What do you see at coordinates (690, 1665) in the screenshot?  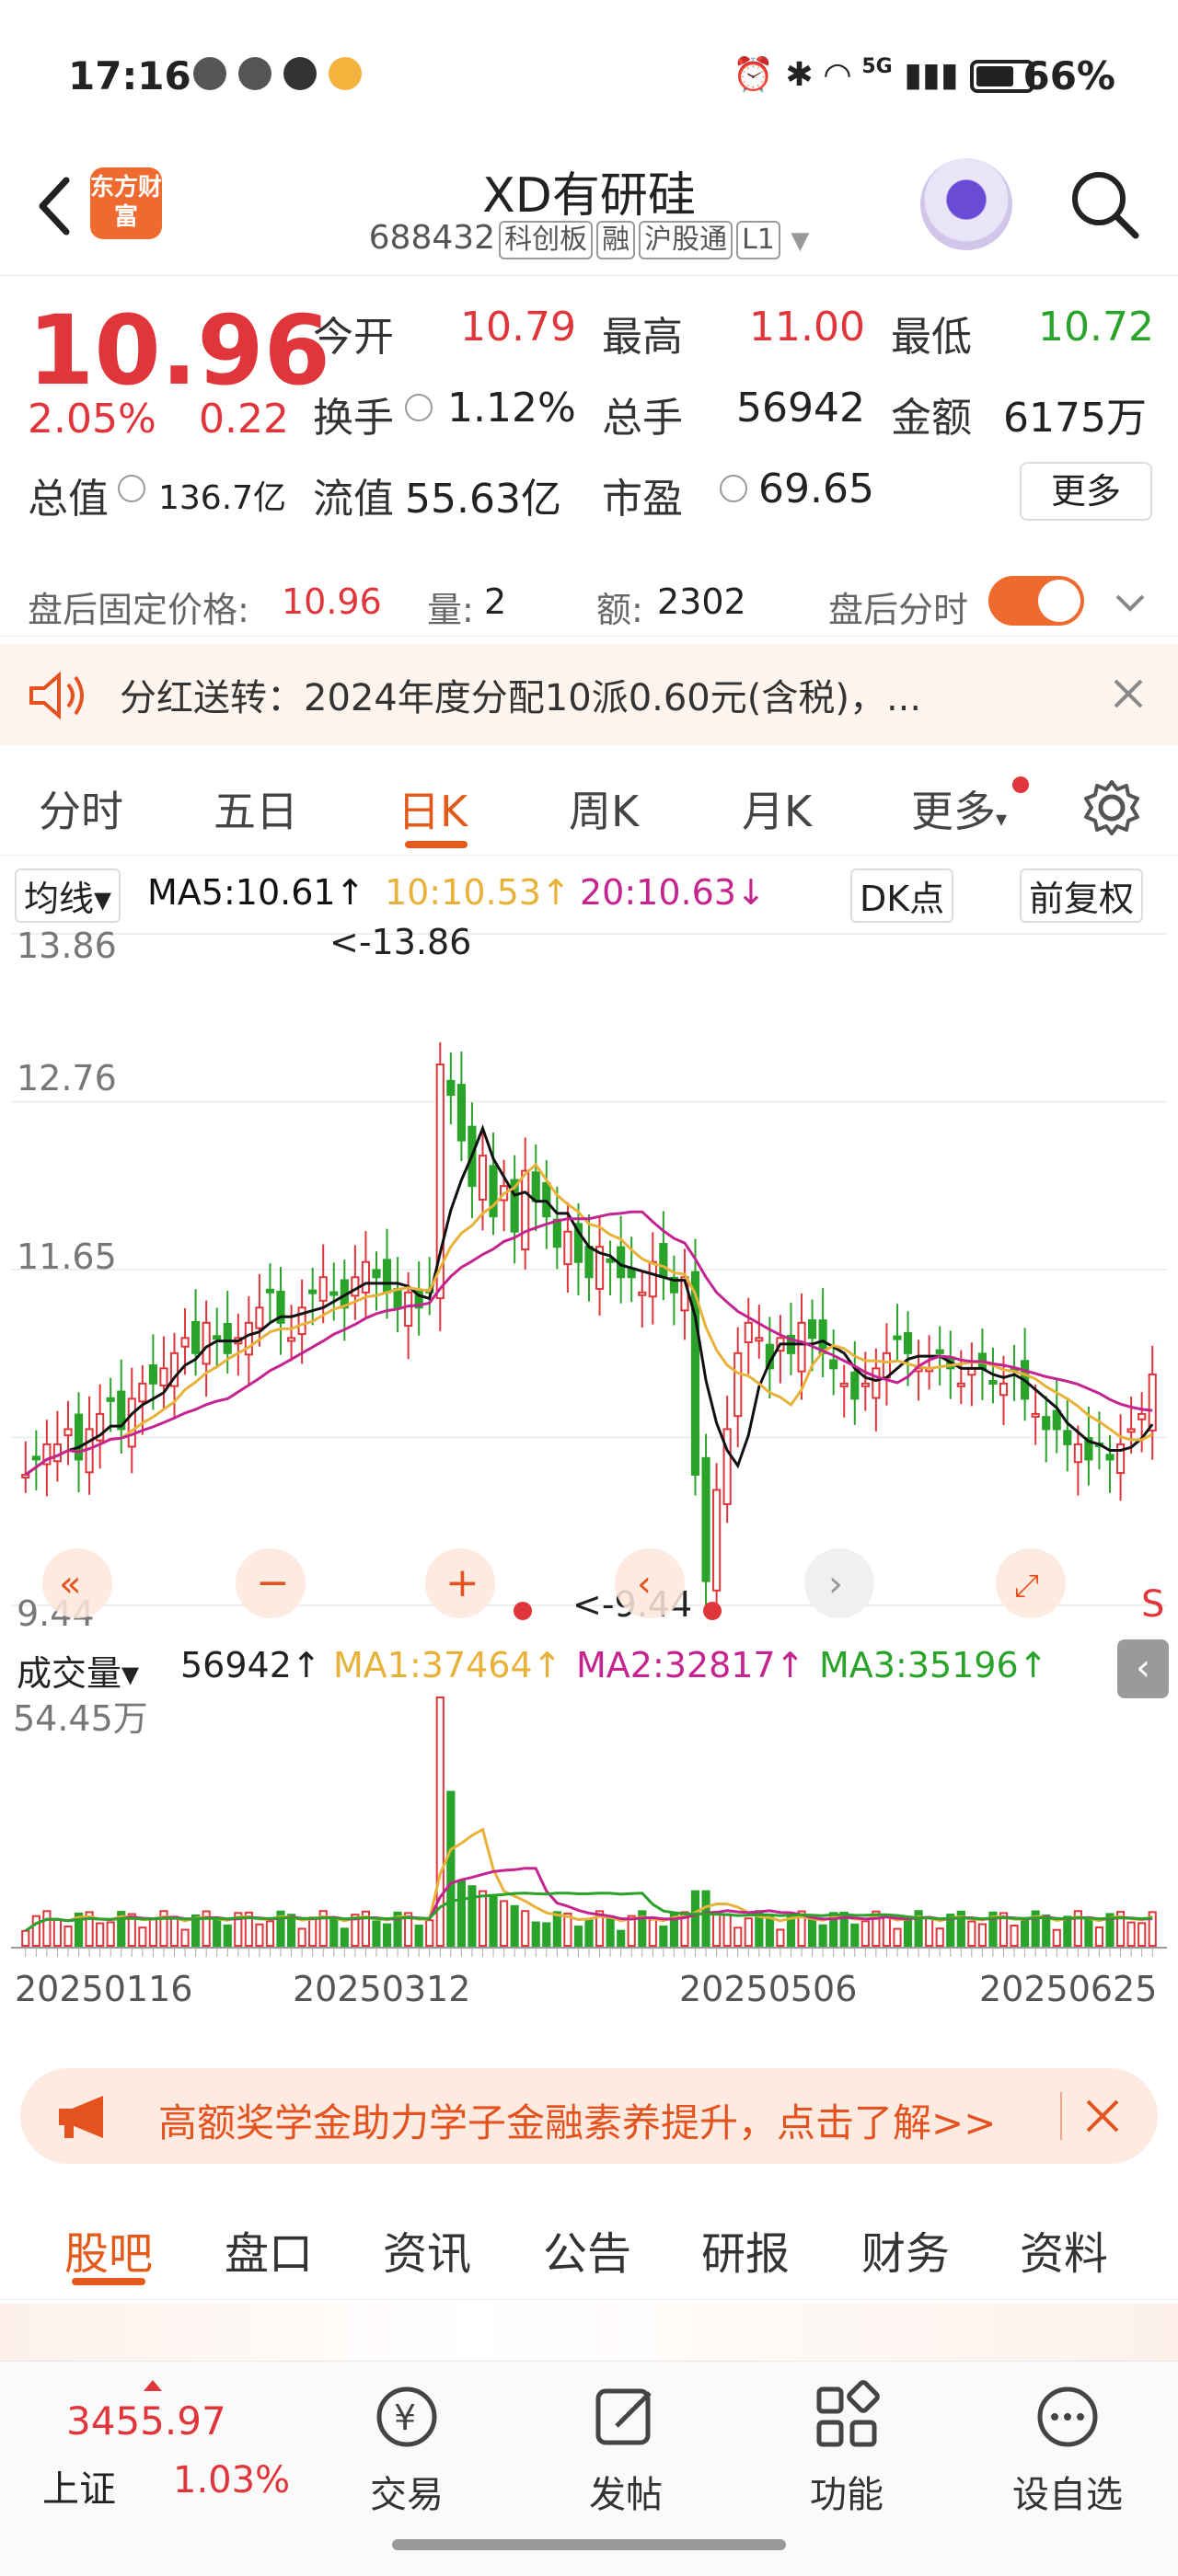 I see `volume-ma2: MA2:32817↑` at bounding box center [690, 1665].